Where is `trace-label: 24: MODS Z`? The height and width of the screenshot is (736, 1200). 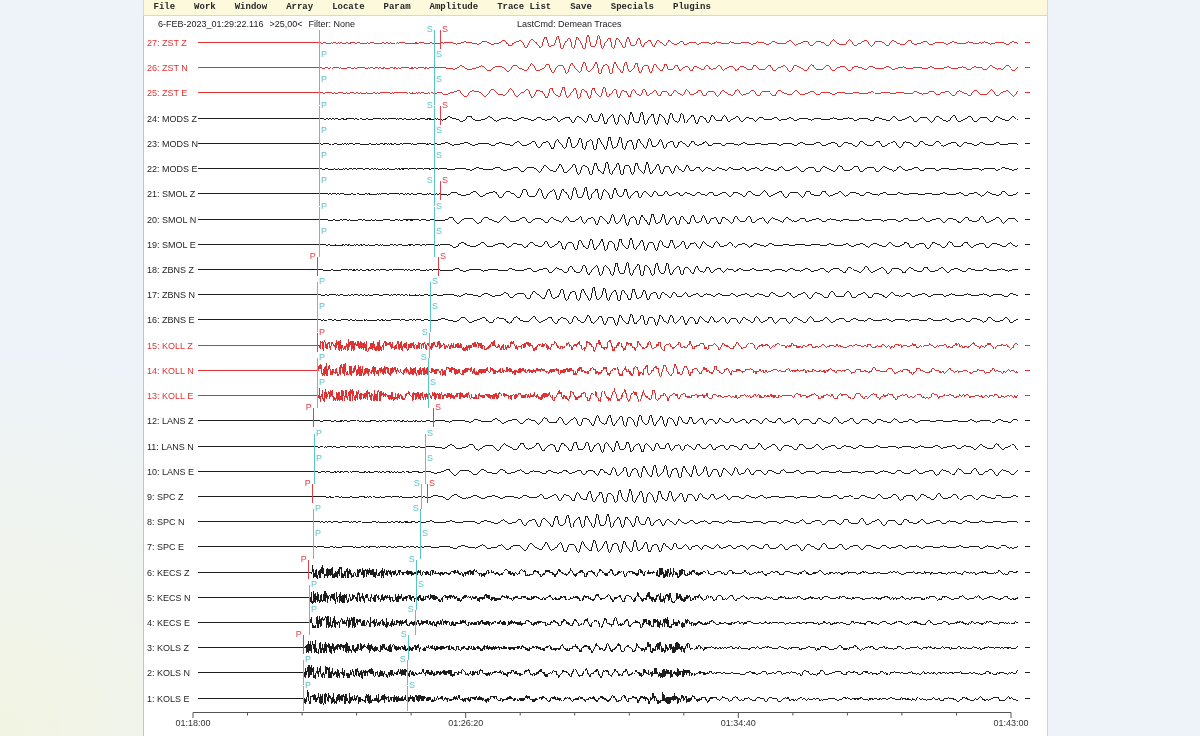 trace-label: 24: MODS Z is located at coordinates (172, 118).